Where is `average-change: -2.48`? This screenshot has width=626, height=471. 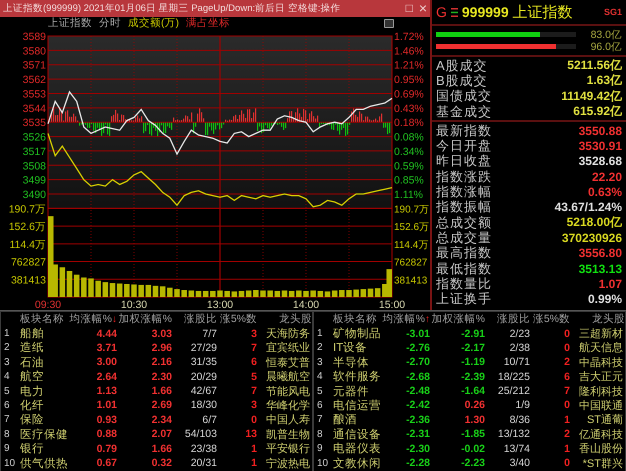
average-change: -2.48 is located at coordinates (418, 391).